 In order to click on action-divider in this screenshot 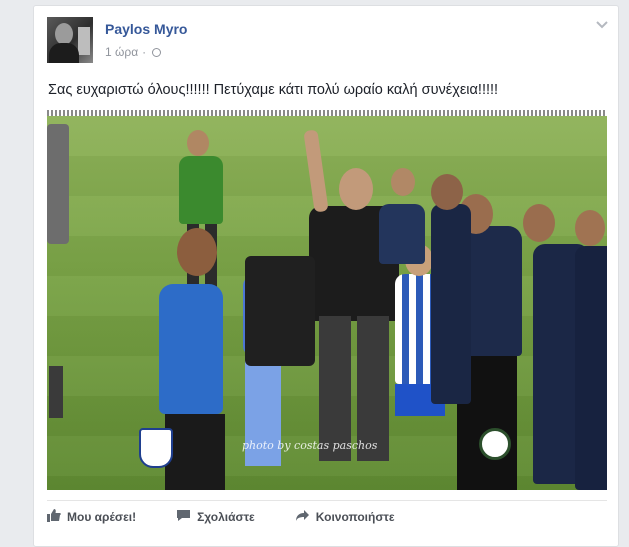, I will do `click(327, 500)`.